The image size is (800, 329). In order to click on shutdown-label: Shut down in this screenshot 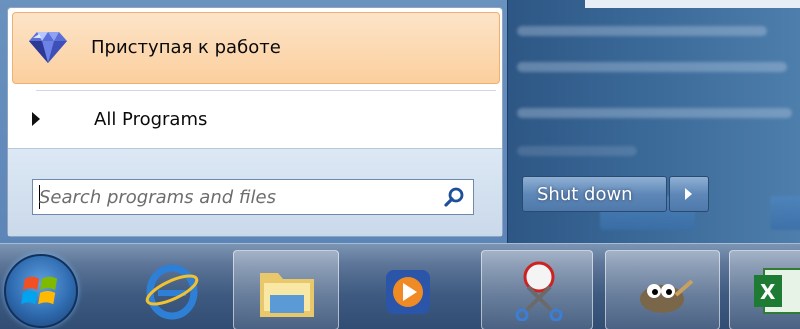, I will do `click(585, 194)`.